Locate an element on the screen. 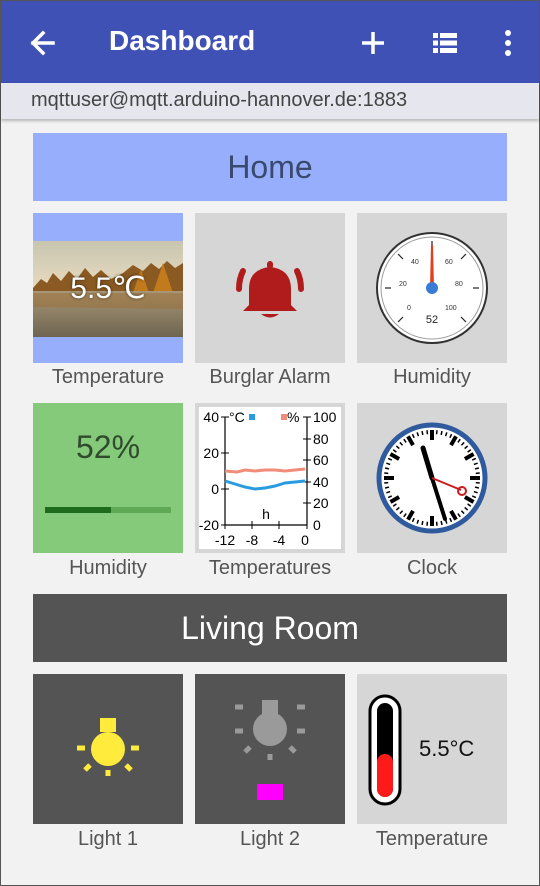 The image size is (540, 886). bell-alarm-icon is located at coordinates (270, 289).